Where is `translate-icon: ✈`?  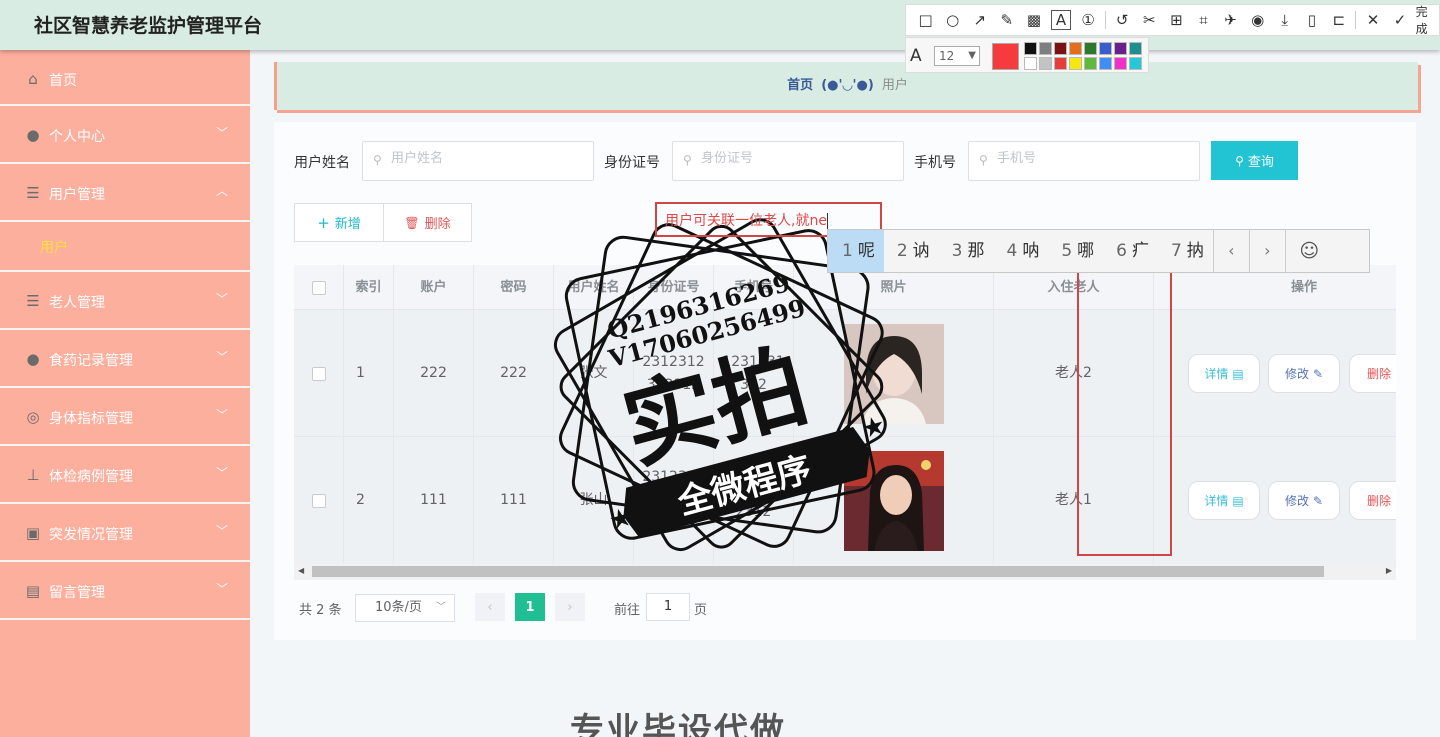
translate-icon: ✈ is located at coordinates (1230, 20).